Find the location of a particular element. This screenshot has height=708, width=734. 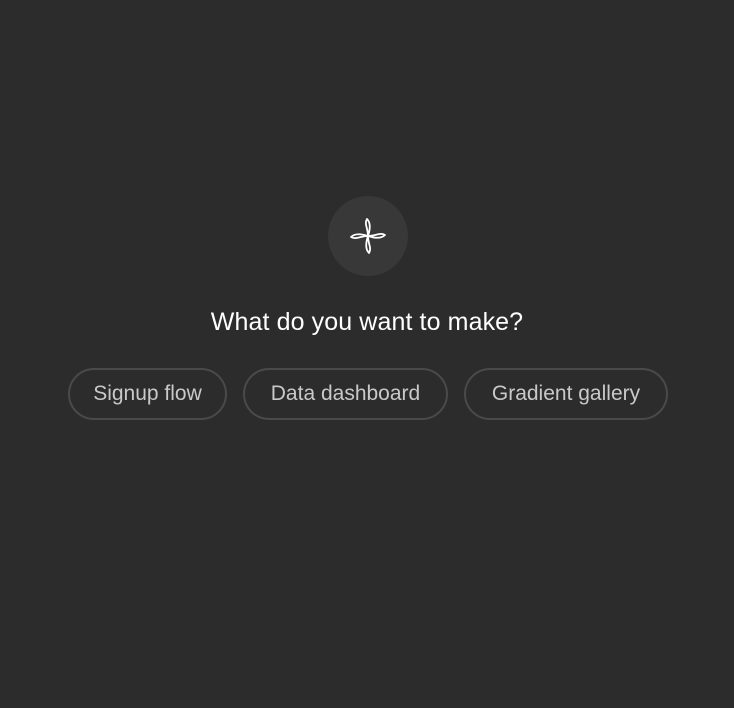

suggestion-chip-signup-flow: Signup flow is located at coordinates (147, 394).